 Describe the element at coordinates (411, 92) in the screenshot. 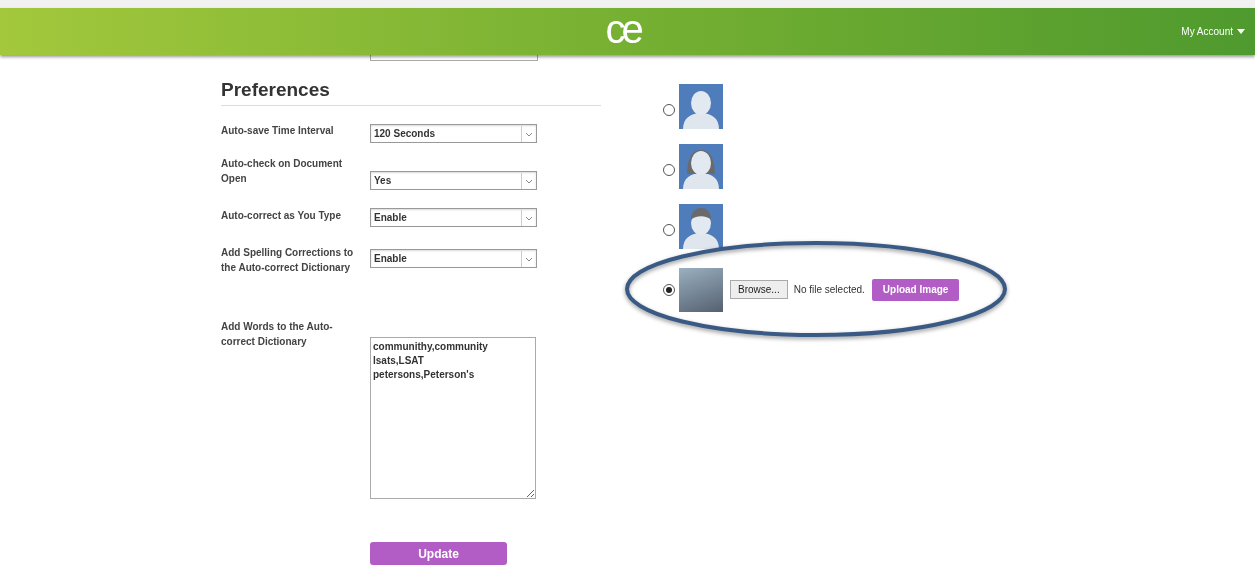

I see `section-title: Preferences` at that location.